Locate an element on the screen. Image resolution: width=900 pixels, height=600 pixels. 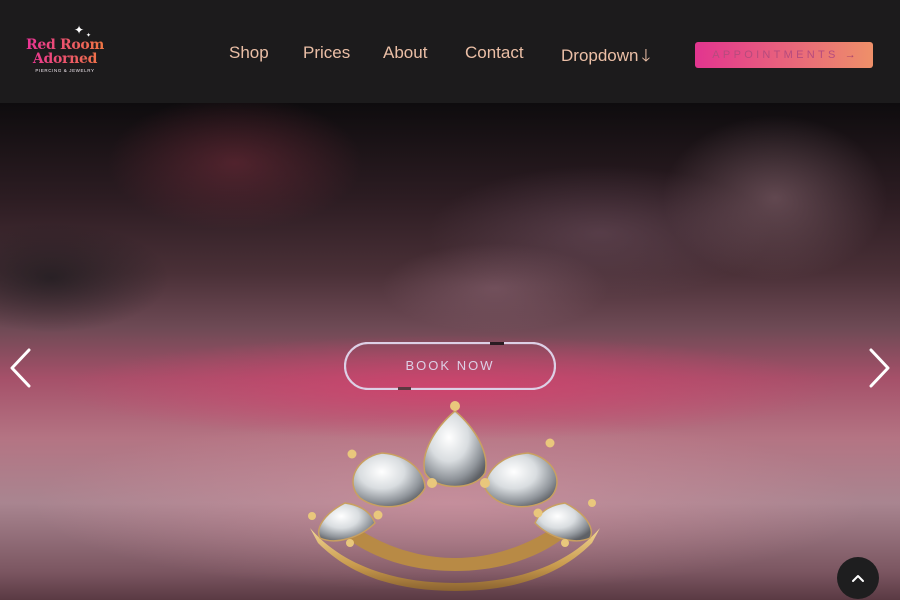
nav-link-prices: Prices is located at coordinates (326, 53).